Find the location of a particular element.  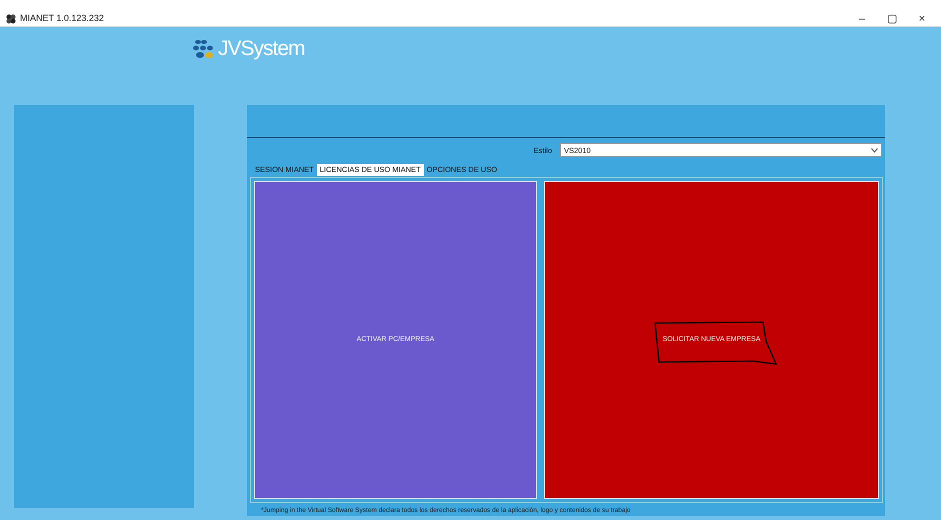

minimize-button: – is located at coordinates (862, 19).